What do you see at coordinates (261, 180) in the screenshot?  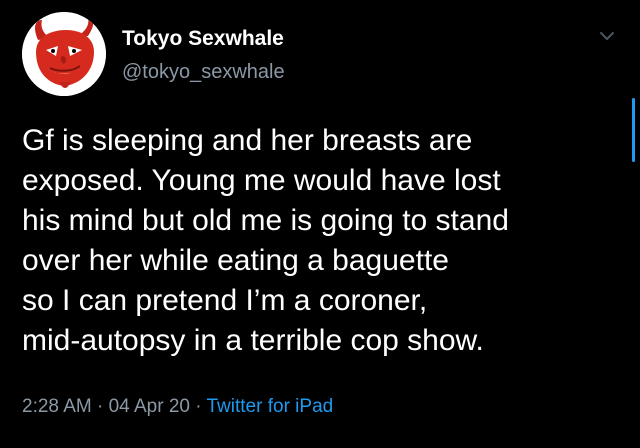 I see `tweet-text-line: exposed. Young me would have lost` at bounding box center [261, 180].